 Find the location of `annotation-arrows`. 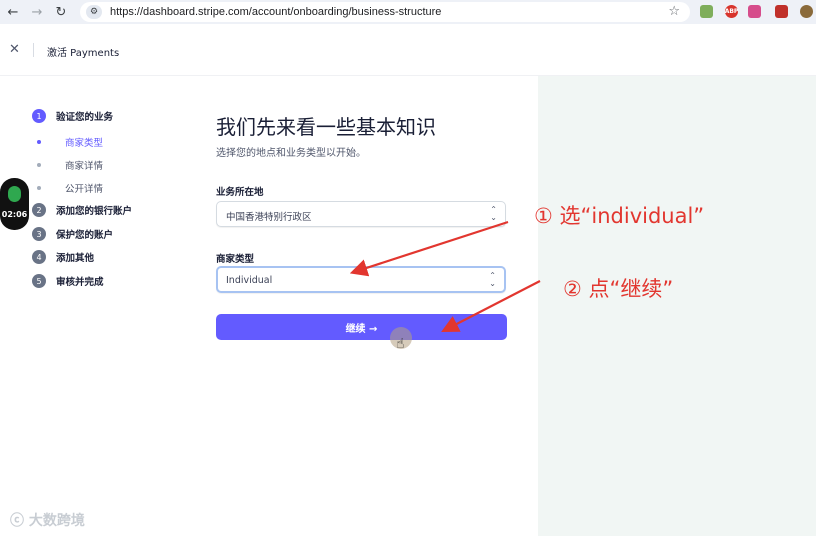

annotation-arrows is located at coordinates (445, 276).